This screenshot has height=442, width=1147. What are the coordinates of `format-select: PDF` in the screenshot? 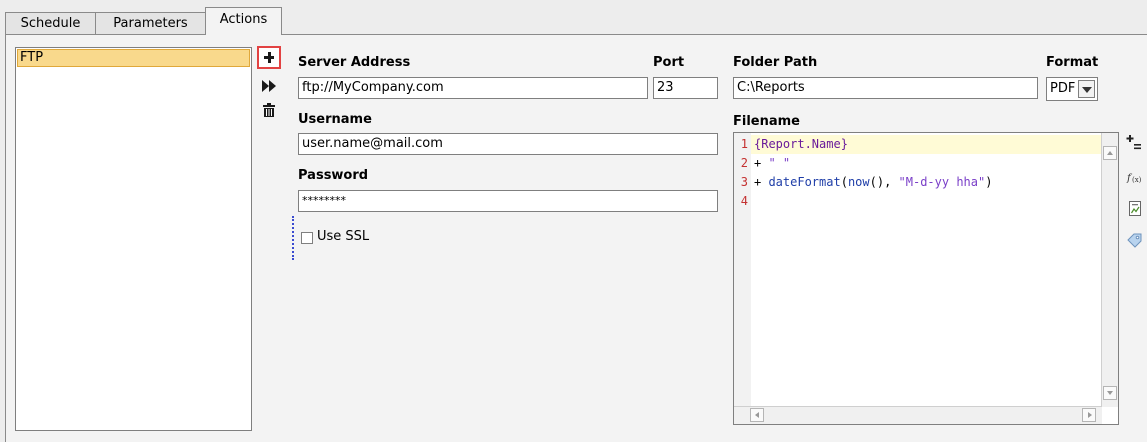 It's located at (1072, 89).